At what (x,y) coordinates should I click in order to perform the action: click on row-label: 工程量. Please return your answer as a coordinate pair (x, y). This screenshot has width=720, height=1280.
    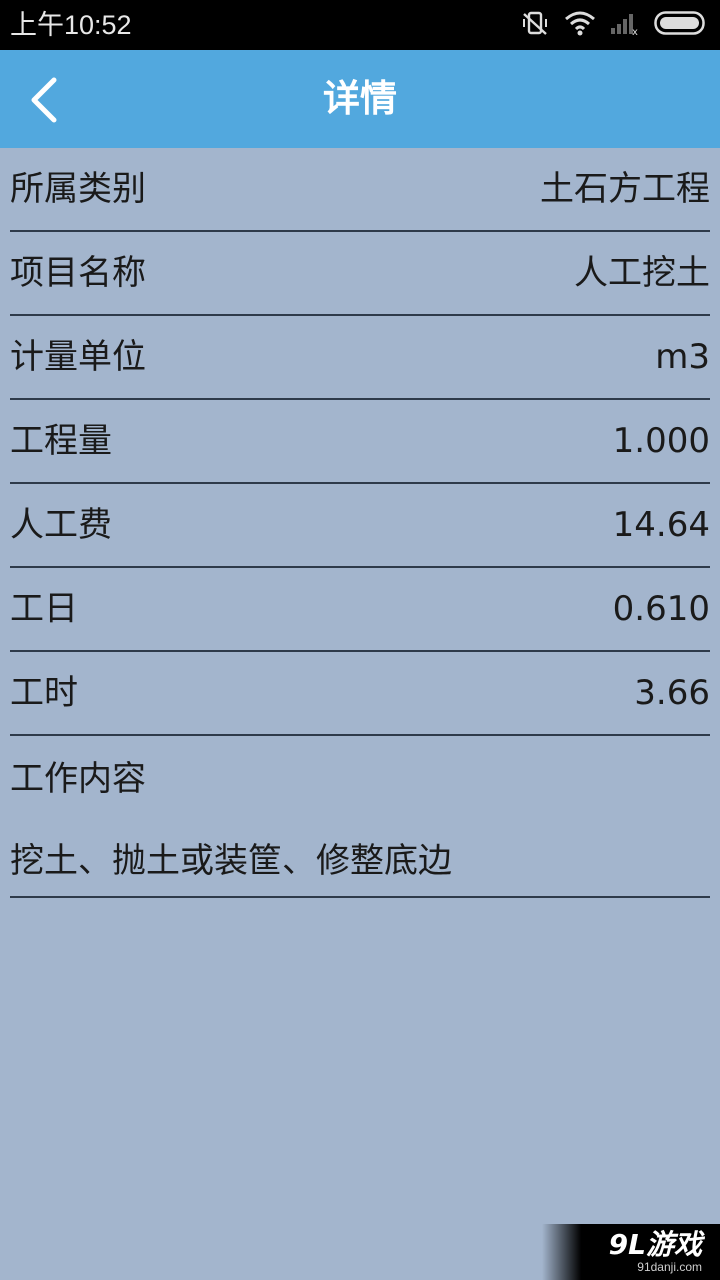
    Looking at the image, I should click on (61, 441).